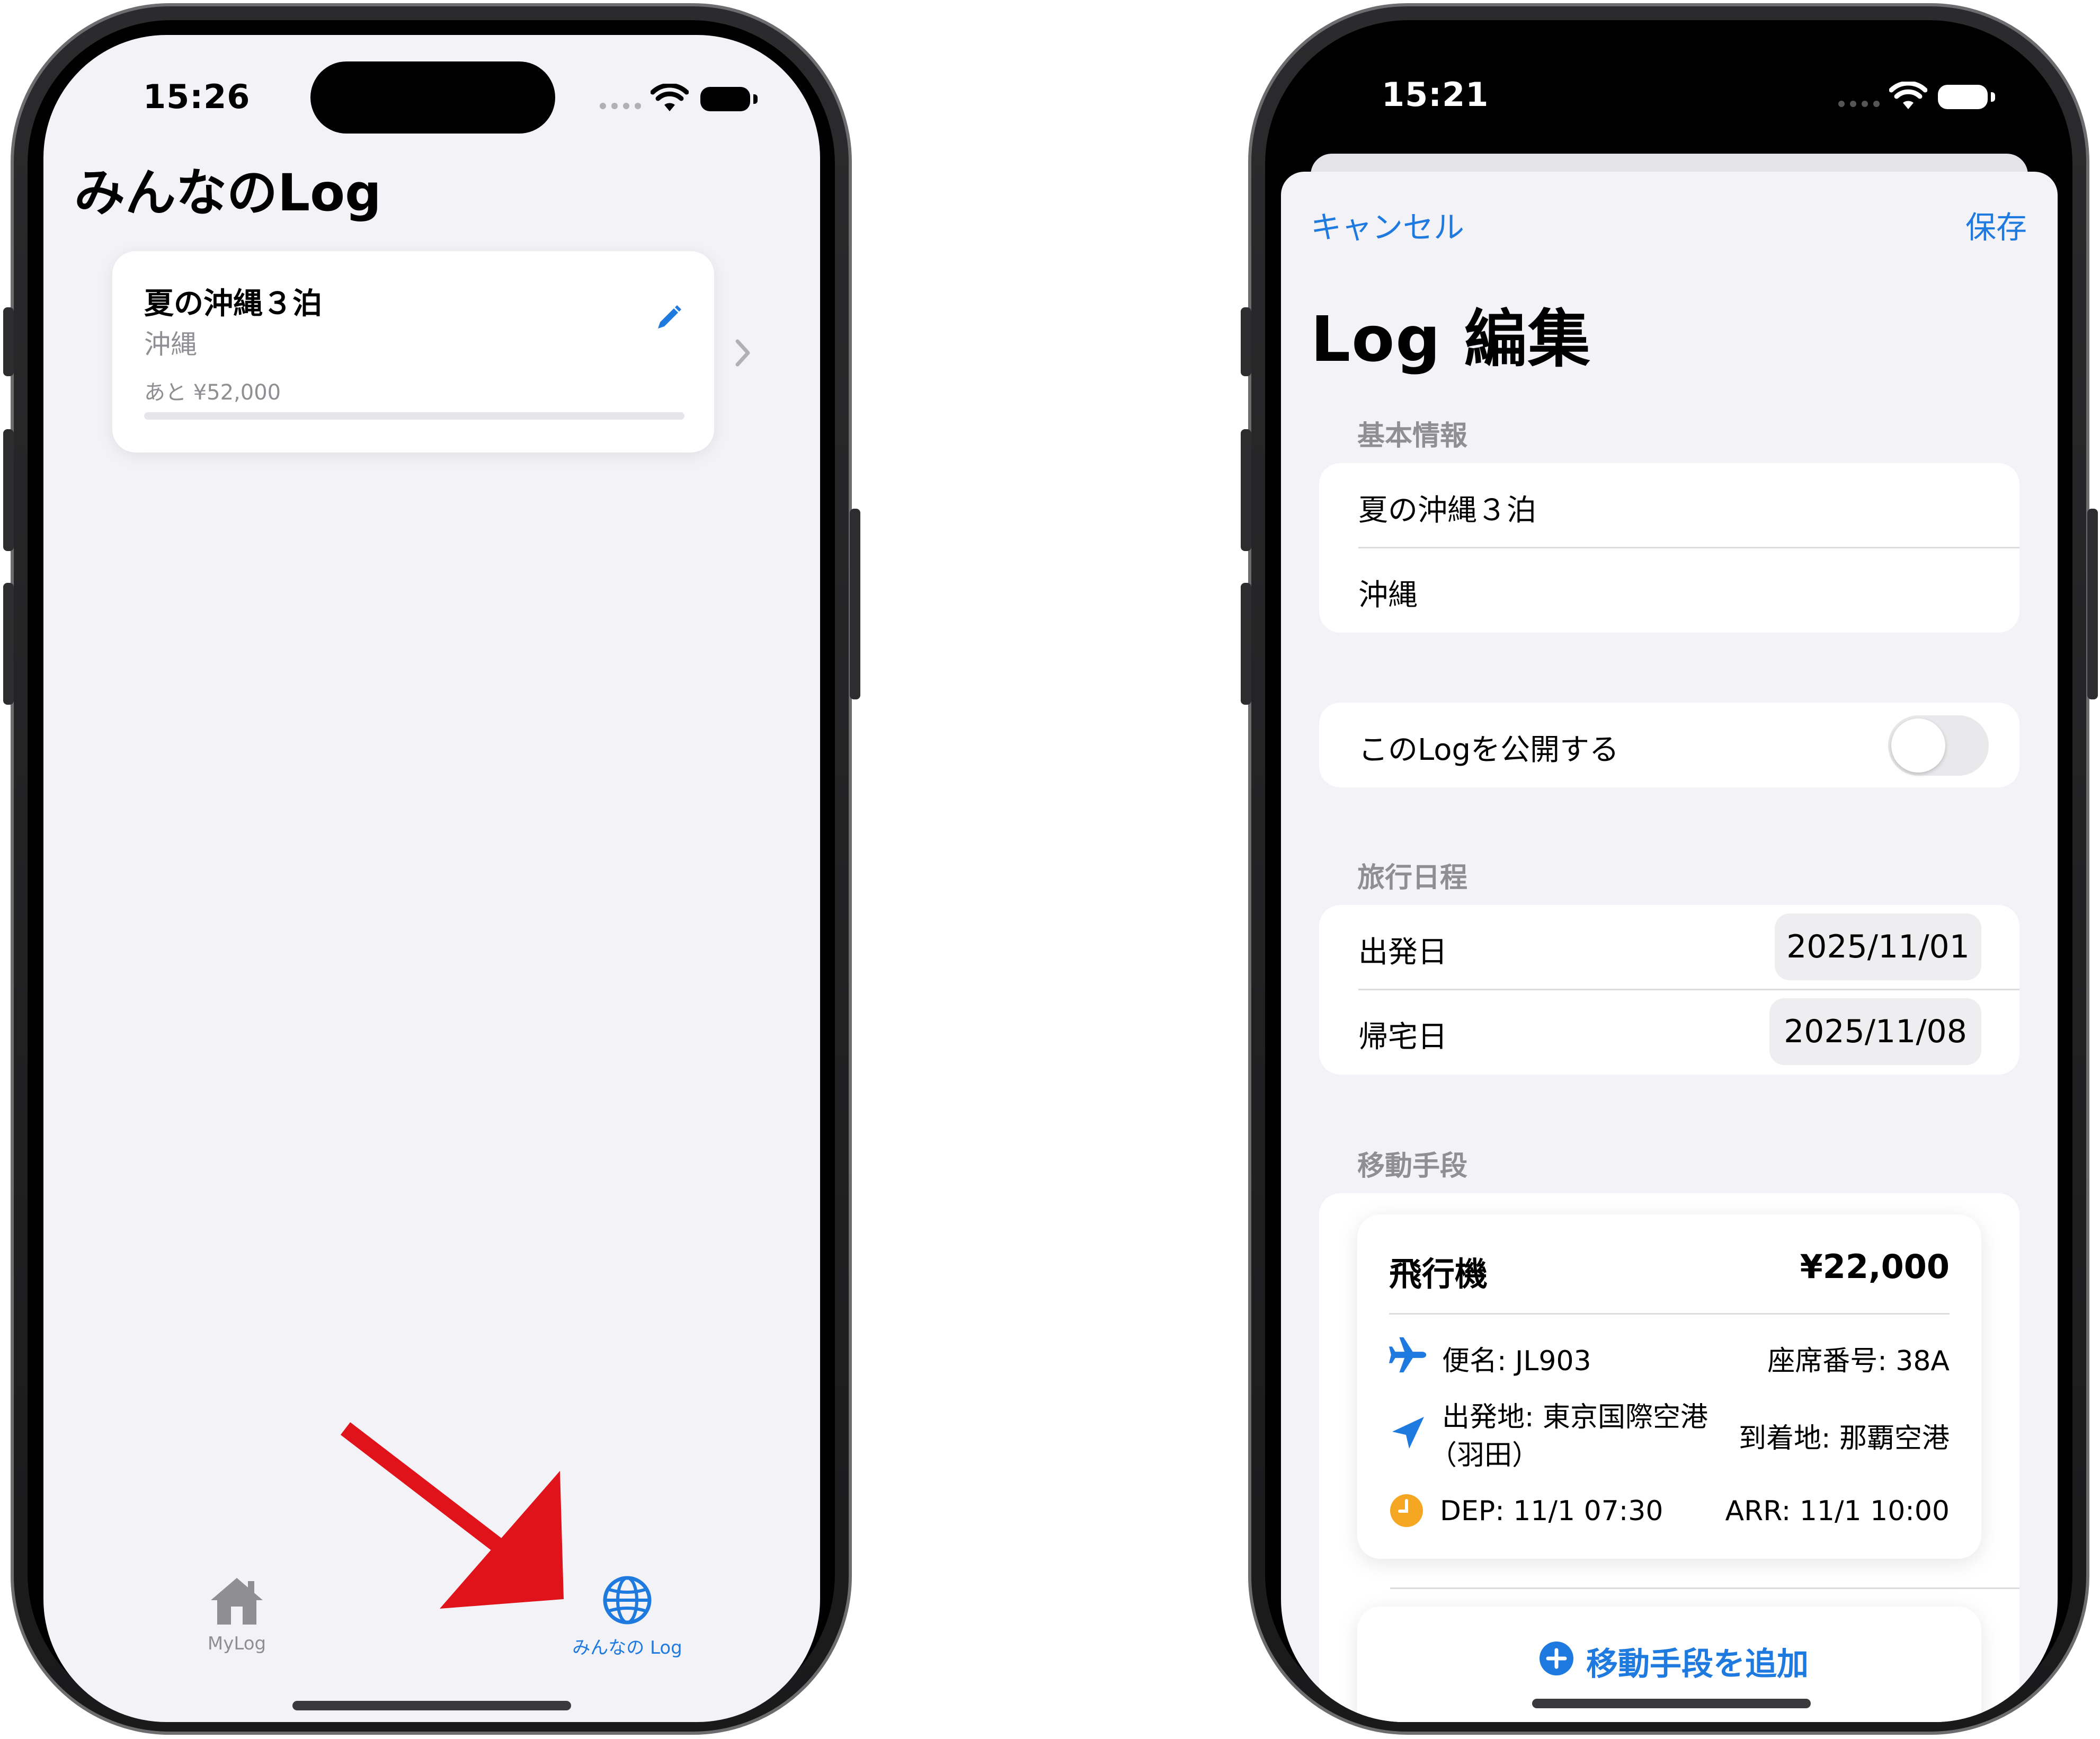 The width and height of the screenshot is (2100, 1739). What do you see at coordinates (1388, 592) in the screenshot?
I see `destination-field: 沖縄` at bounding box center [1388, 592].